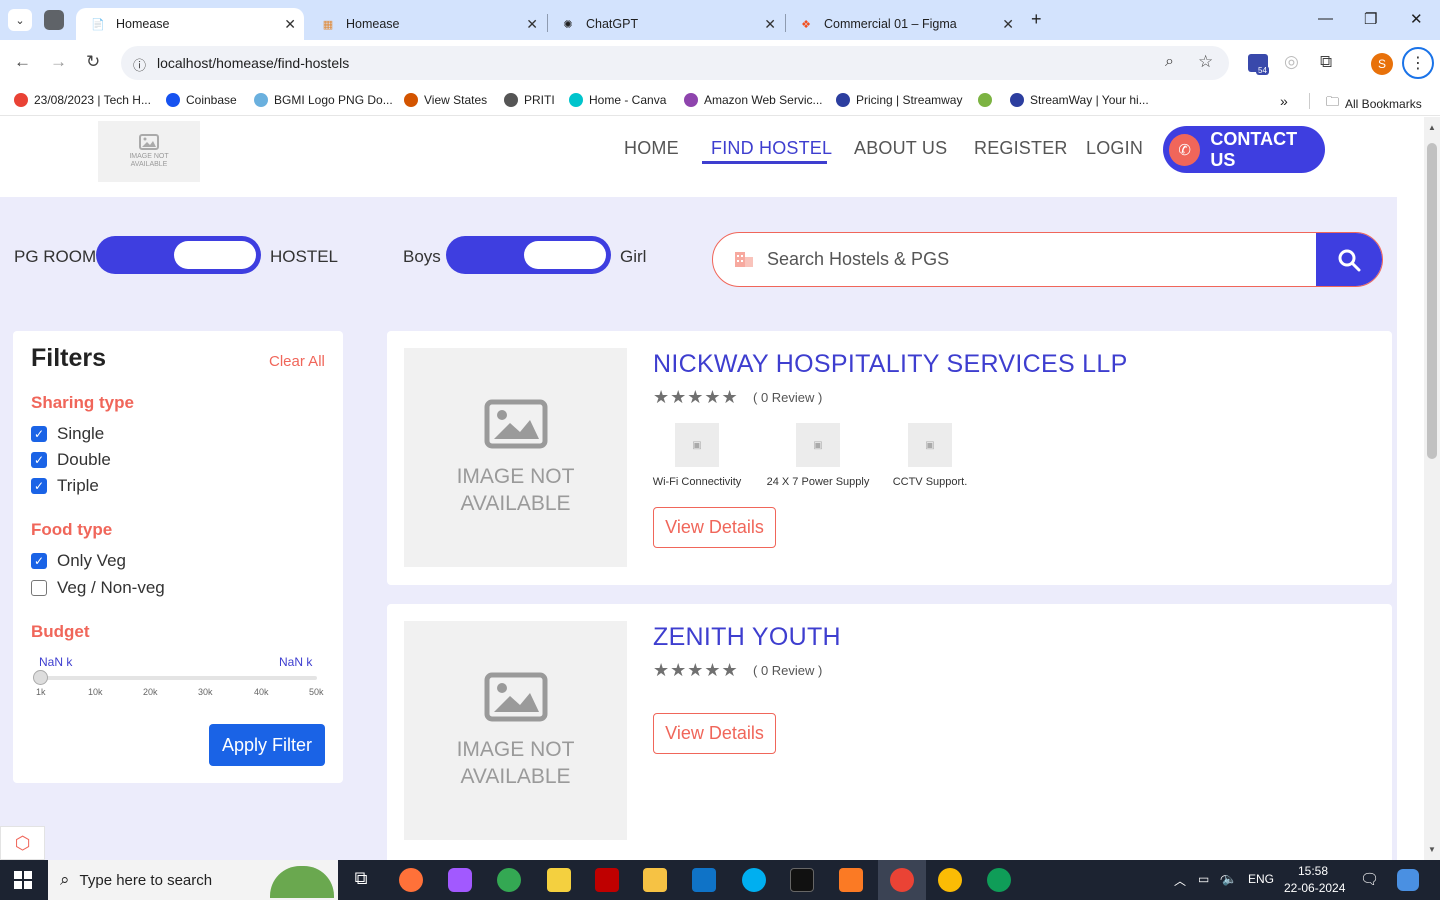 This screenshot has height=900, width=1440. Describe the element at coordinates (806, 24) in the screenshot. I see `figma-favicon-icon: ❖` at that location.